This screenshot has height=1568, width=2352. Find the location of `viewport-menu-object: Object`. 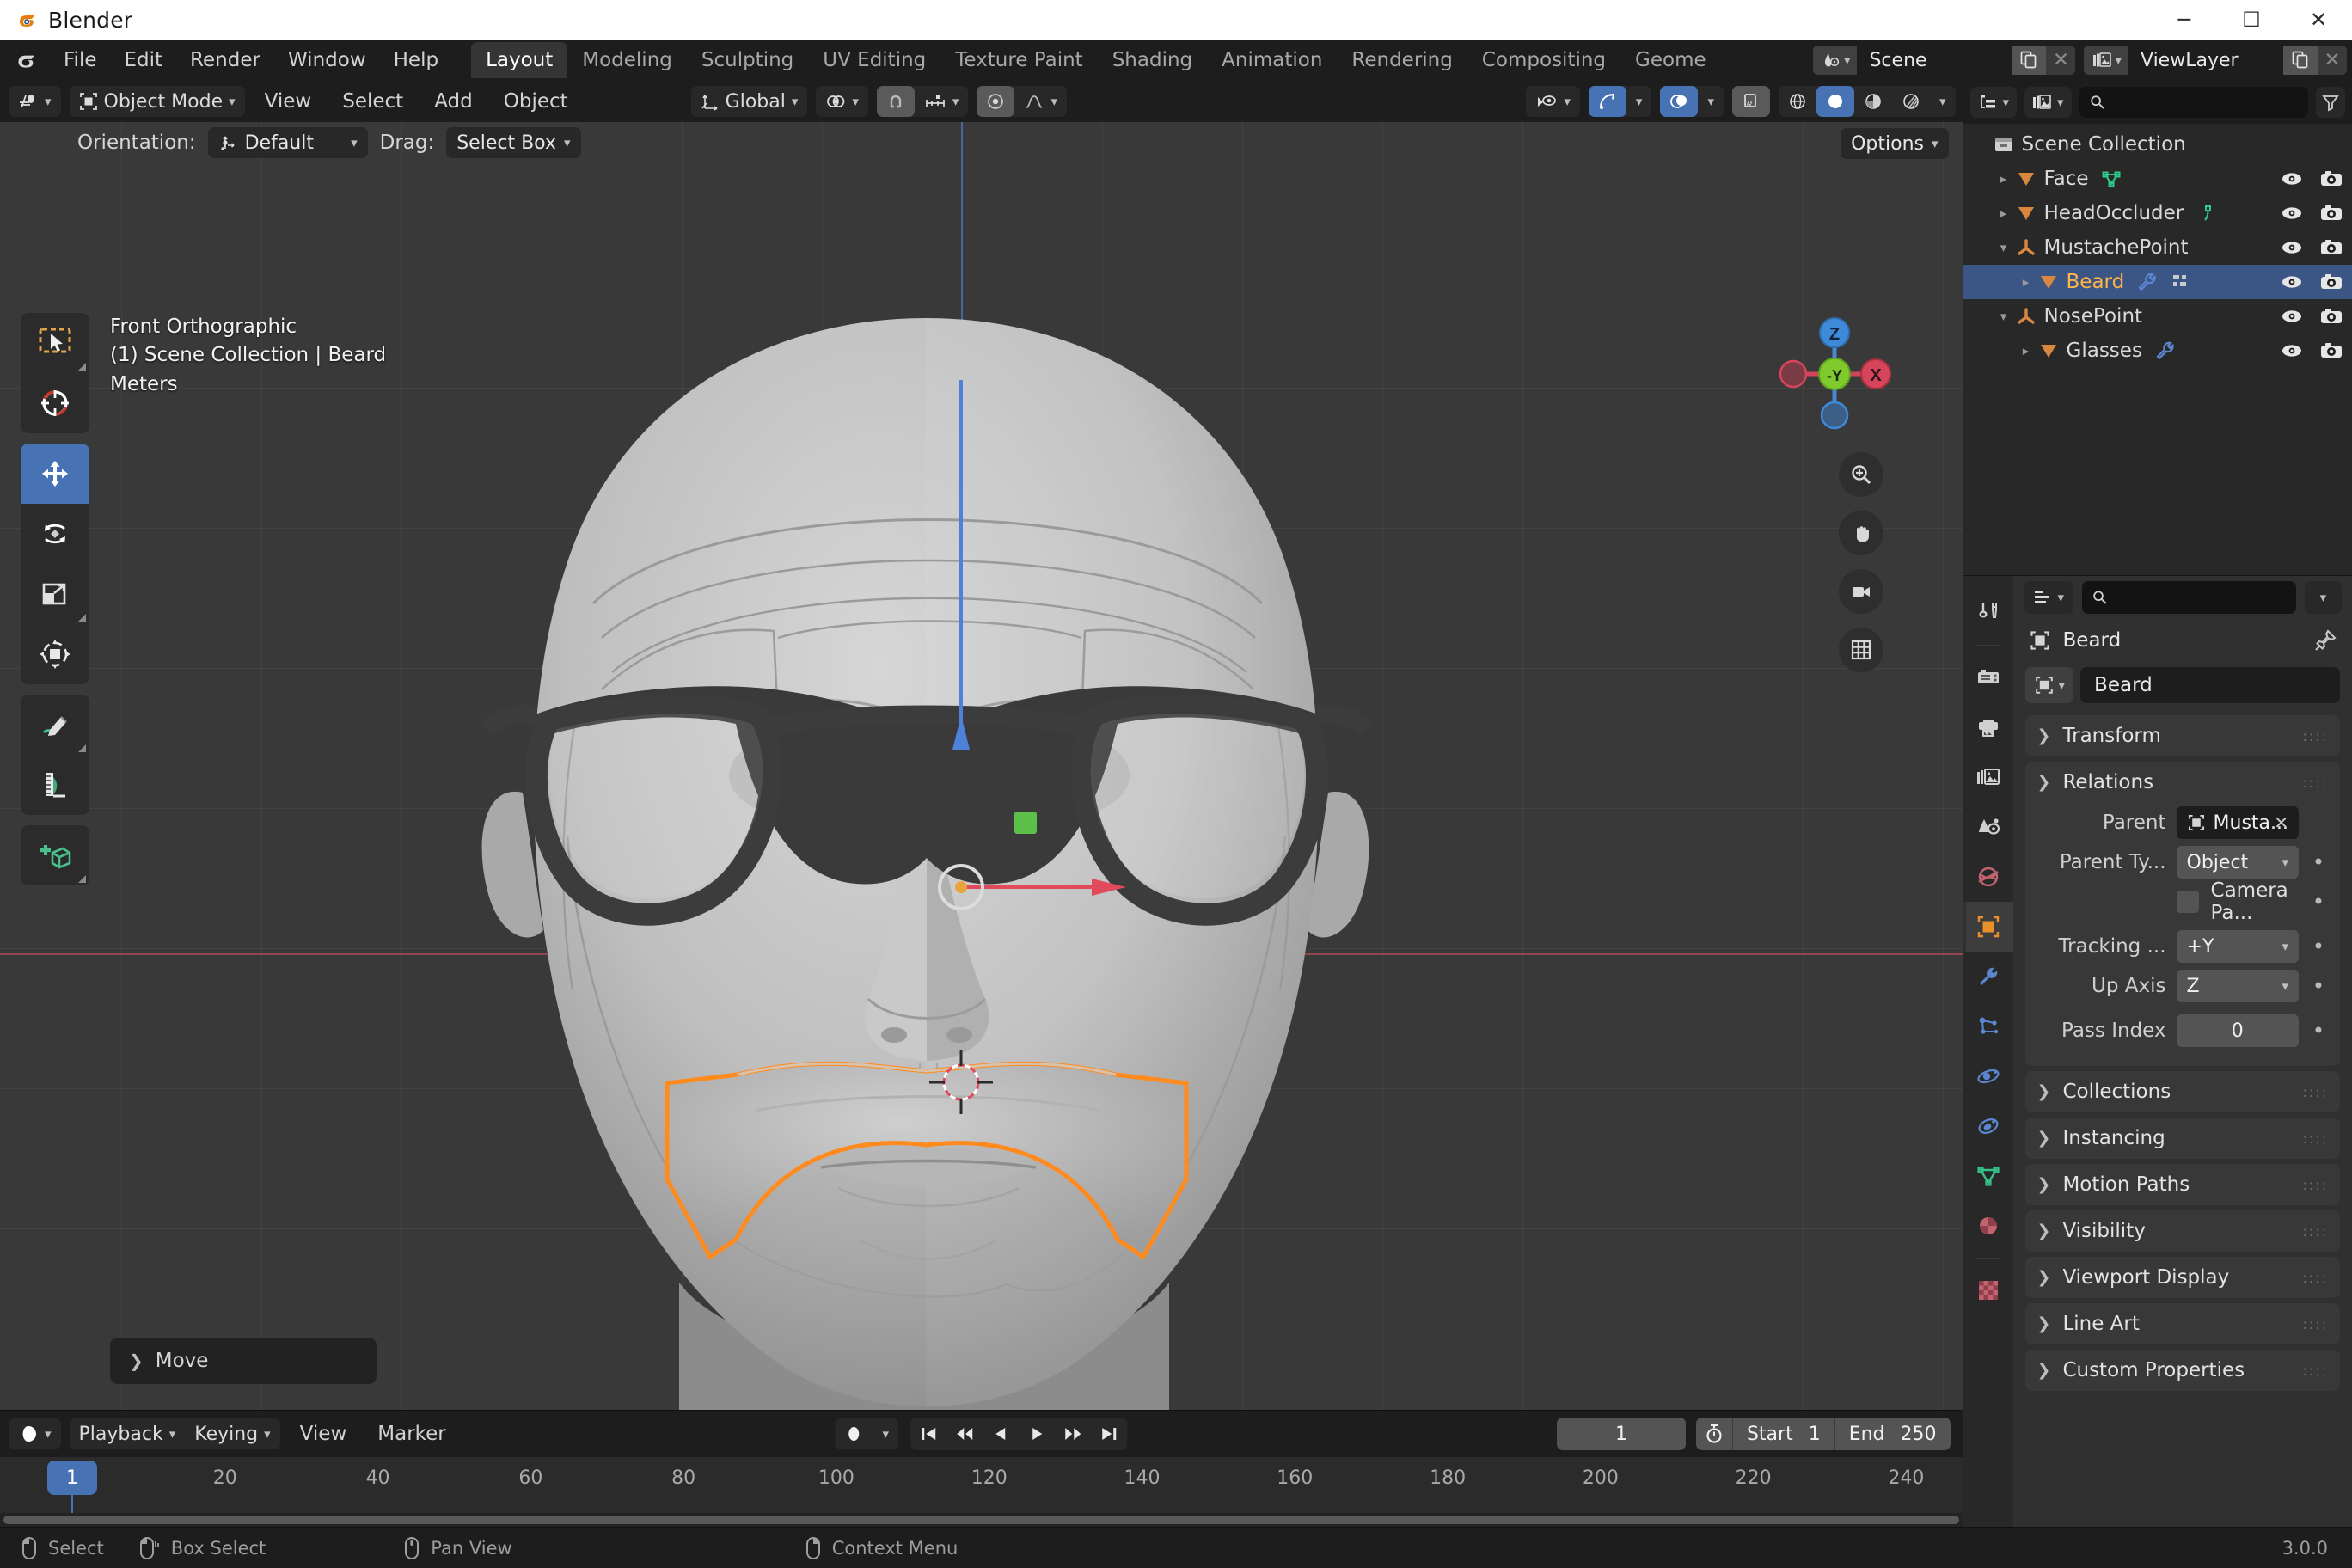

viewport-menu-object: Object is located at coordinates (536, 101).